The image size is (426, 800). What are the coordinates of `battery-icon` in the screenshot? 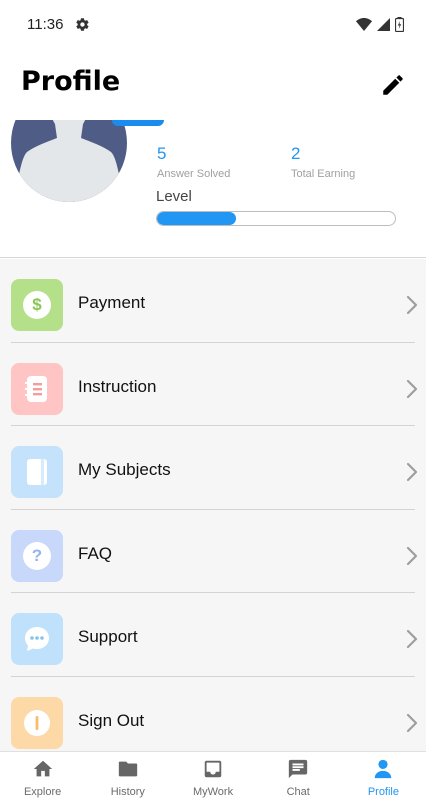 It's located at (399, 24).